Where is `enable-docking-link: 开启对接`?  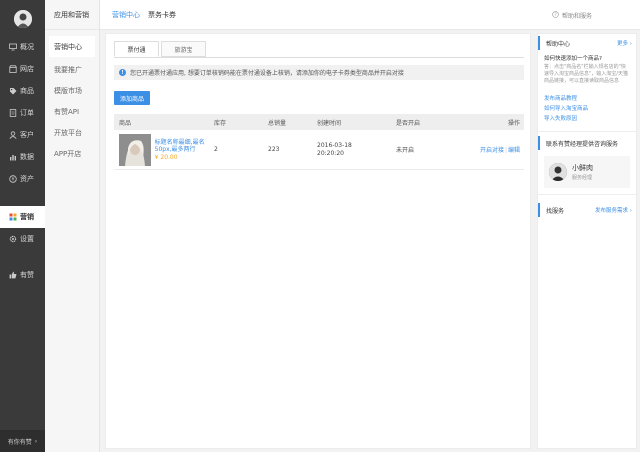 enable-docking-link: 开启对接 is located at coordinates (492, 150).